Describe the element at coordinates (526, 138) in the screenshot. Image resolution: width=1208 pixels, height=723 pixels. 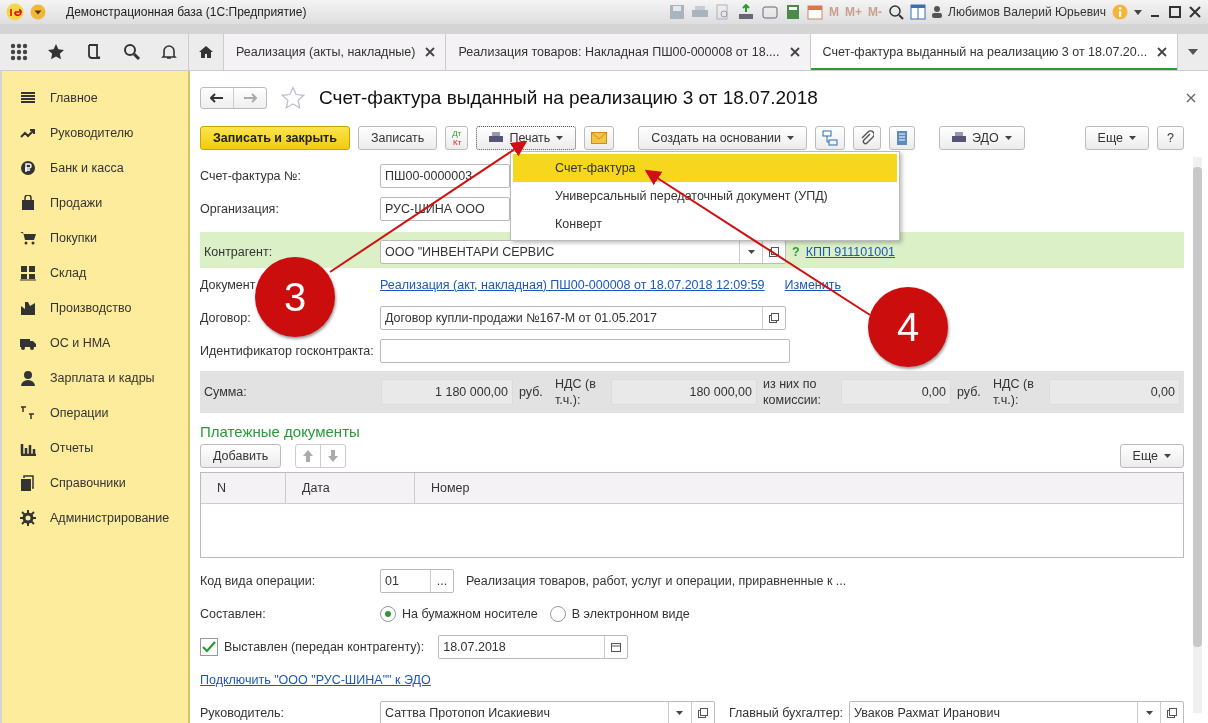
I see `print-button: Печать` at that location.